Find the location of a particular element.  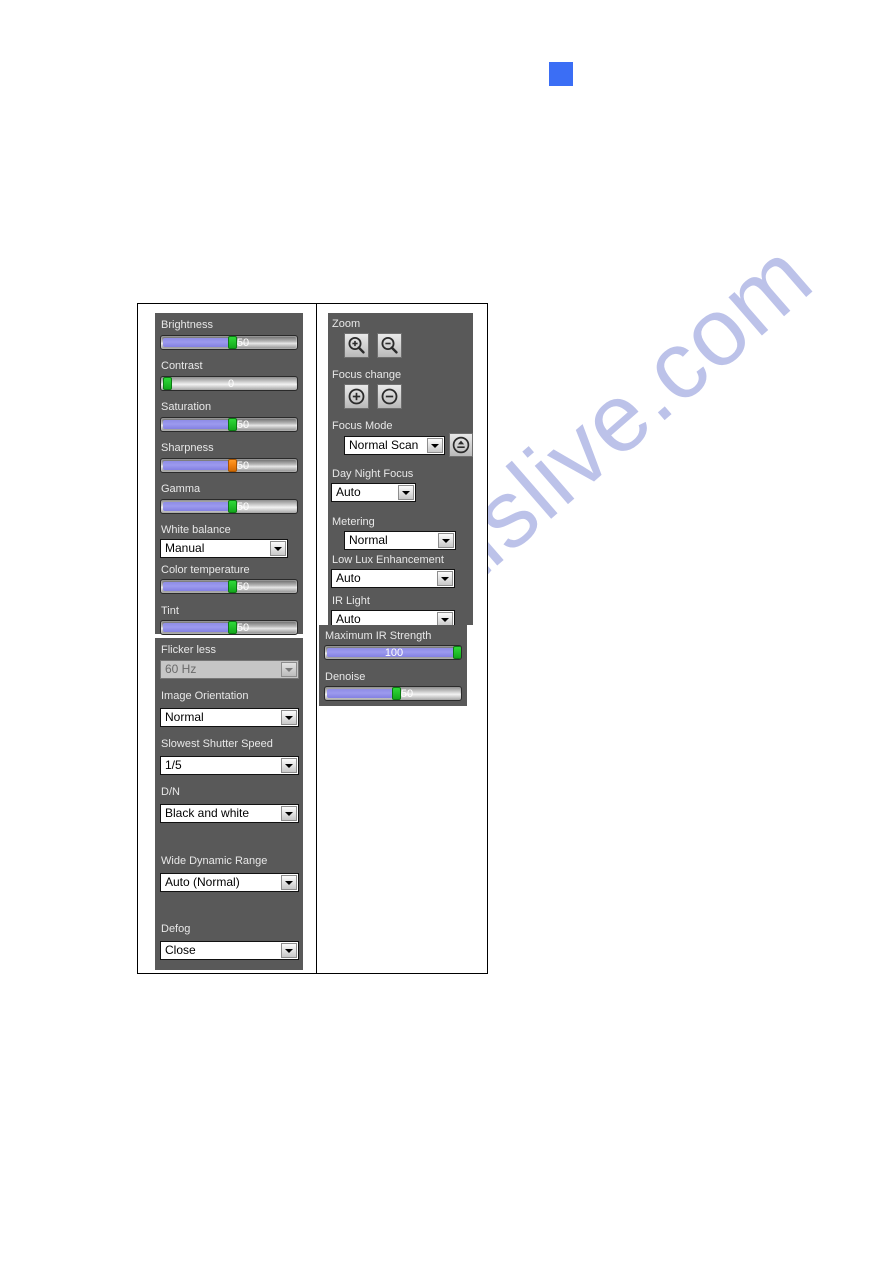

dn-value: Black and white is located at coordinates (207, 813).